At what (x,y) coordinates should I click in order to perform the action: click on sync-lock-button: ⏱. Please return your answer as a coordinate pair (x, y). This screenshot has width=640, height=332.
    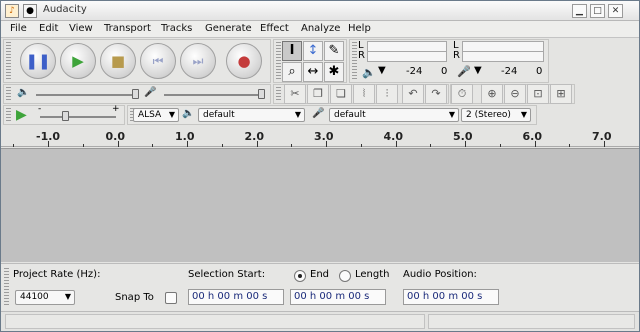
    Looking at the image, I should click on (462, 94).